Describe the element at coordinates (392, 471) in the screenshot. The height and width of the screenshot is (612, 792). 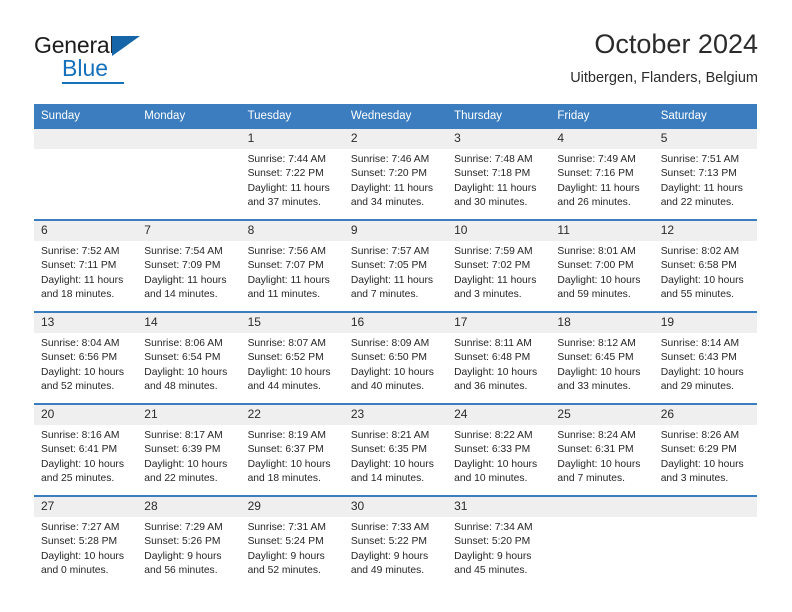
I see `daylight-text: Daylight: 10 hours and 14 minutes.` at that location.